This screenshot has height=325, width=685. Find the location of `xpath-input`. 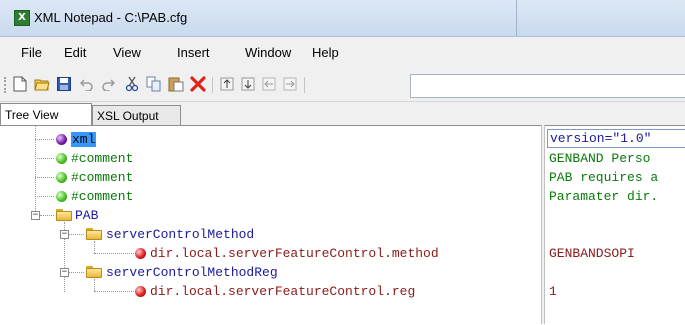

xpath-input is located at coordinates (547, 86).